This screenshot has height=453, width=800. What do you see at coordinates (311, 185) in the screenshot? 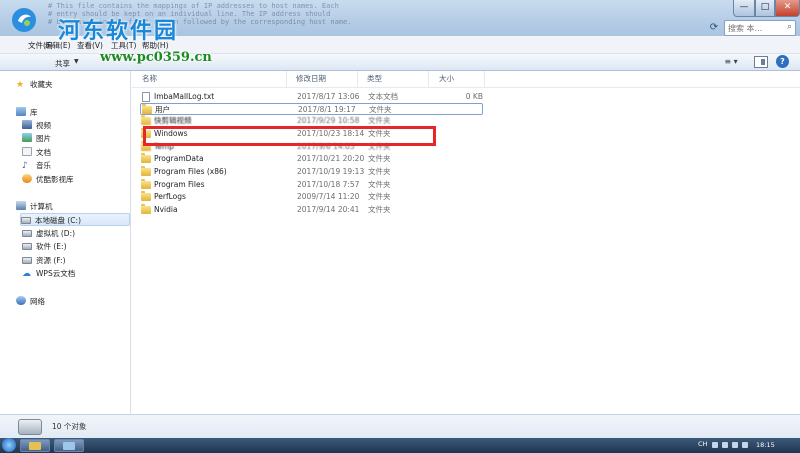
I see `file-row: Program Files 2017/10/18 7:57 文件夹` at bounding box center [311, 185].